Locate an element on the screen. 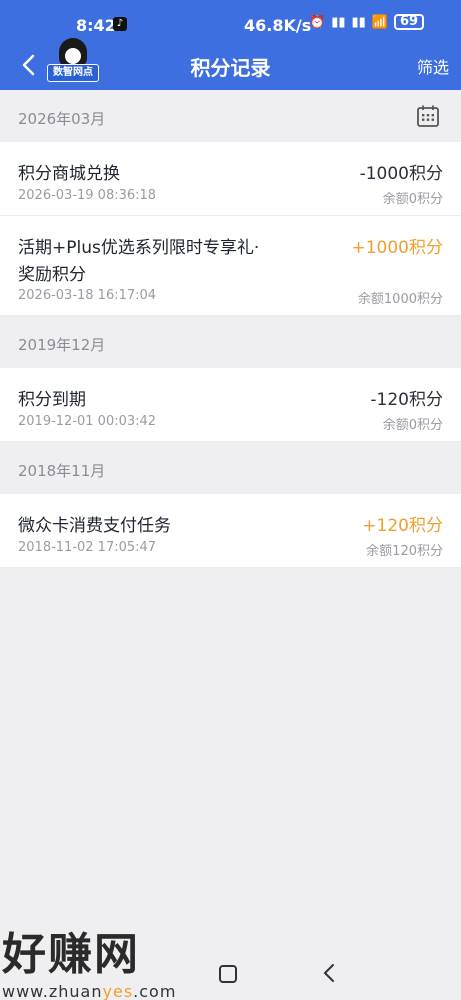  network-speed: 46.8K/s is located at coordinates (278, 25).